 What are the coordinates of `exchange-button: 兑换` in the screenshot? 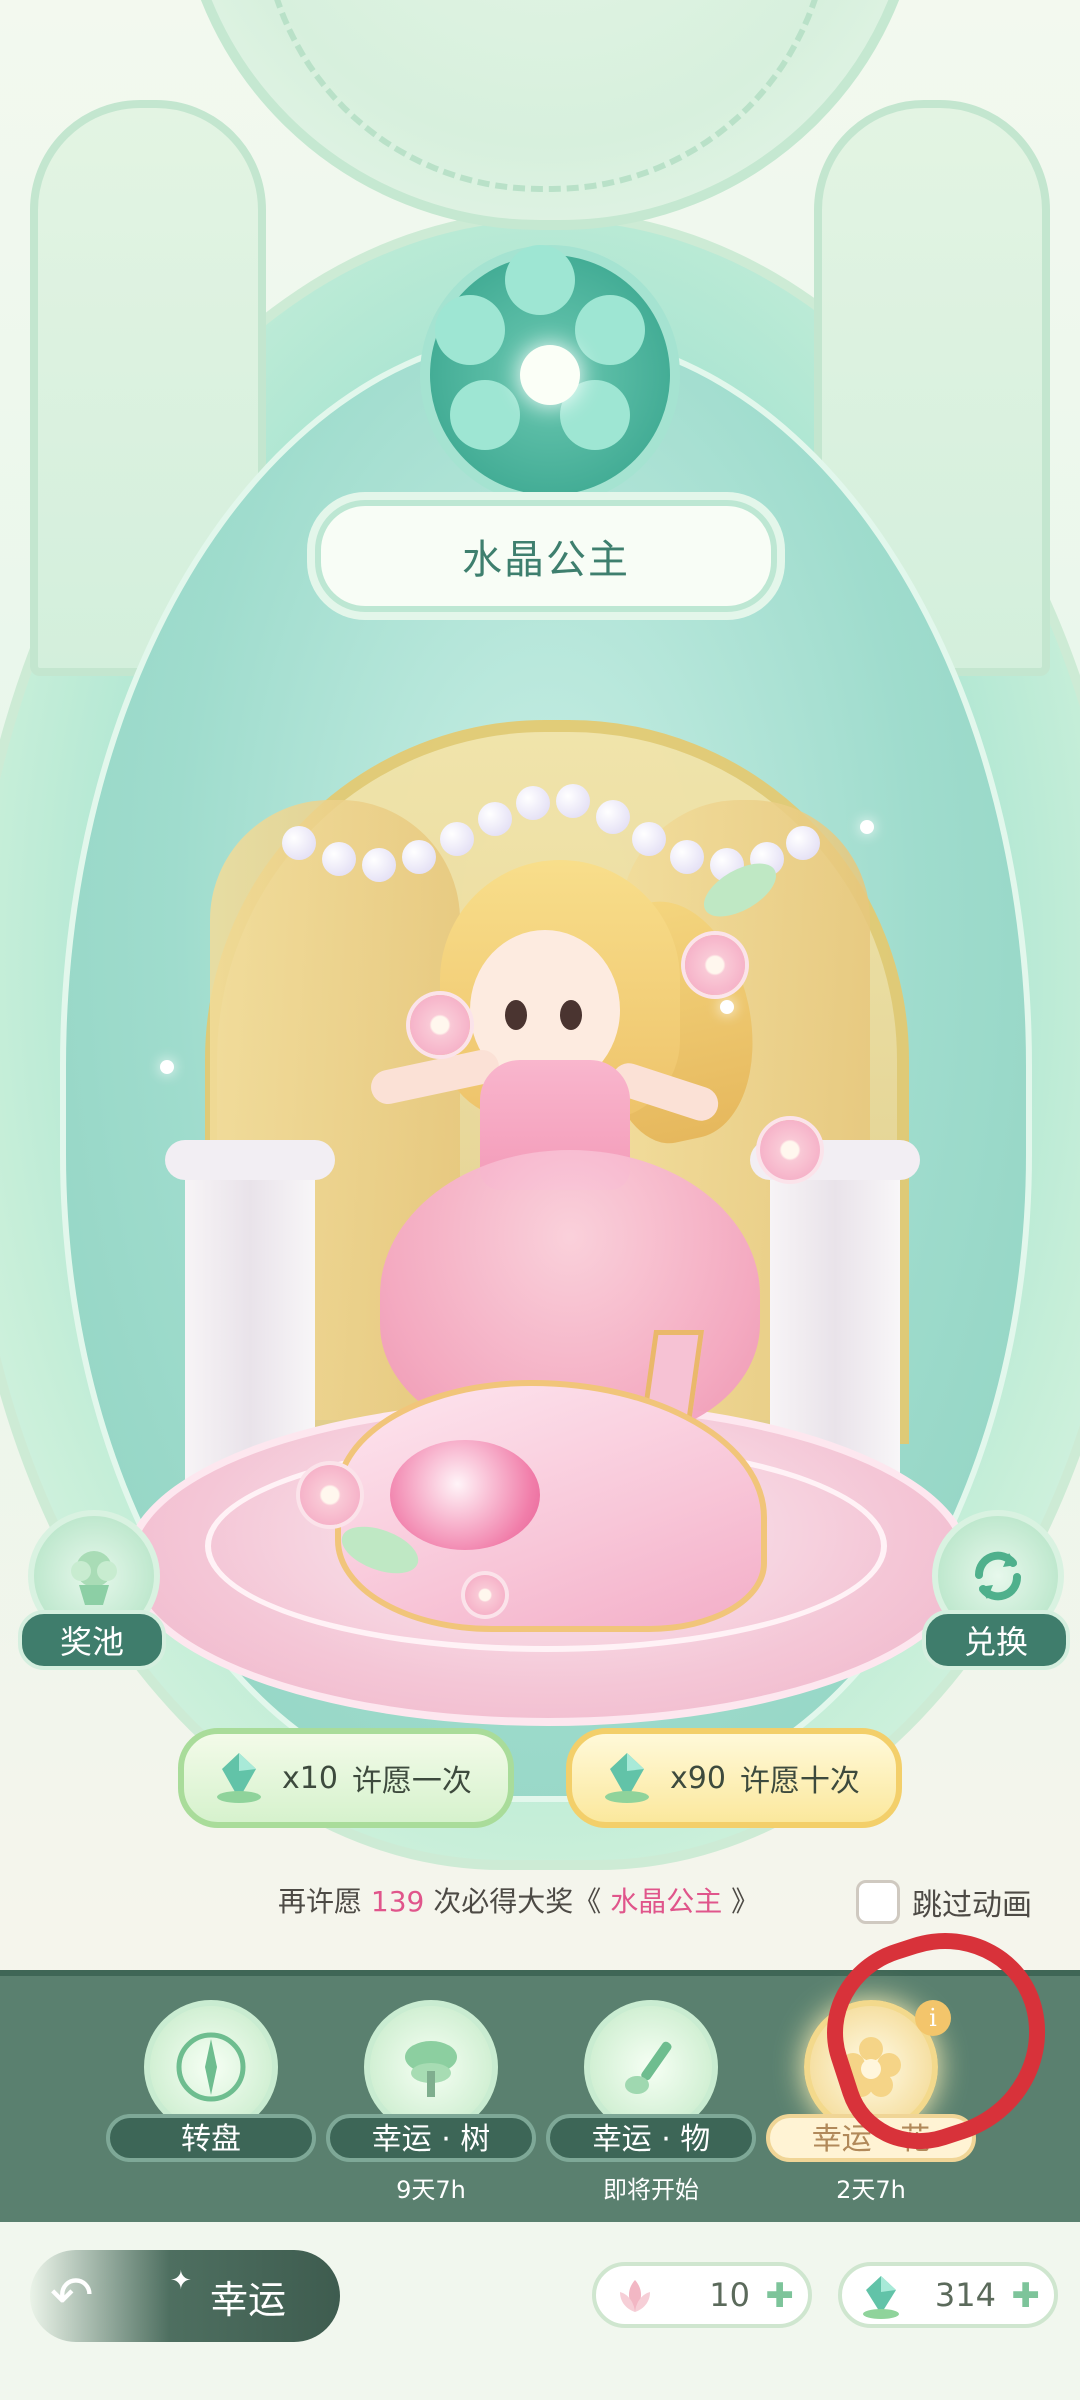 It's located at (996, 1590).